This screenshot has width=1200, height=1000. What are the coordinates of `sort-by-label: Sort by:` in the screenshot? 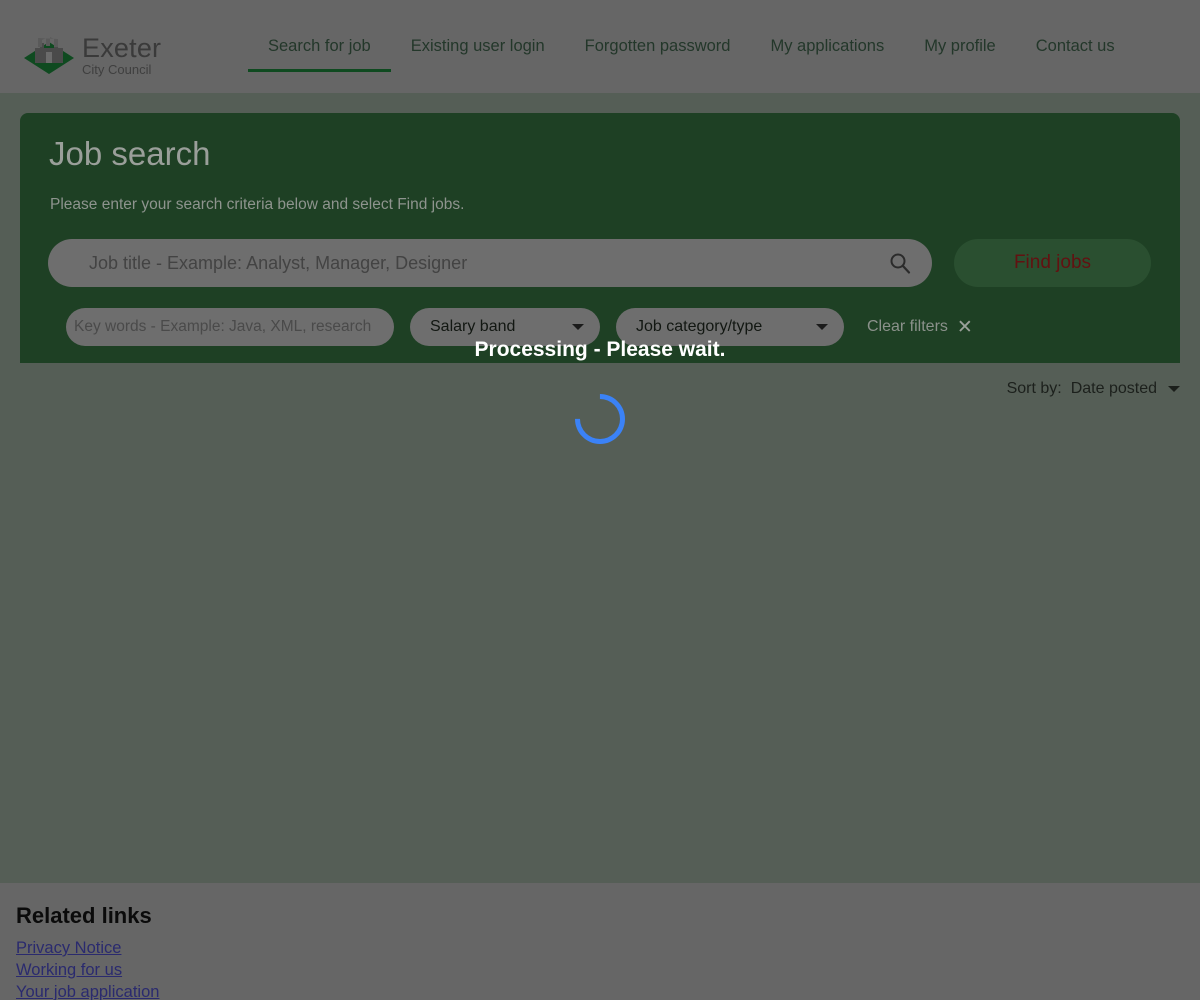 It's located at (1034, 388).